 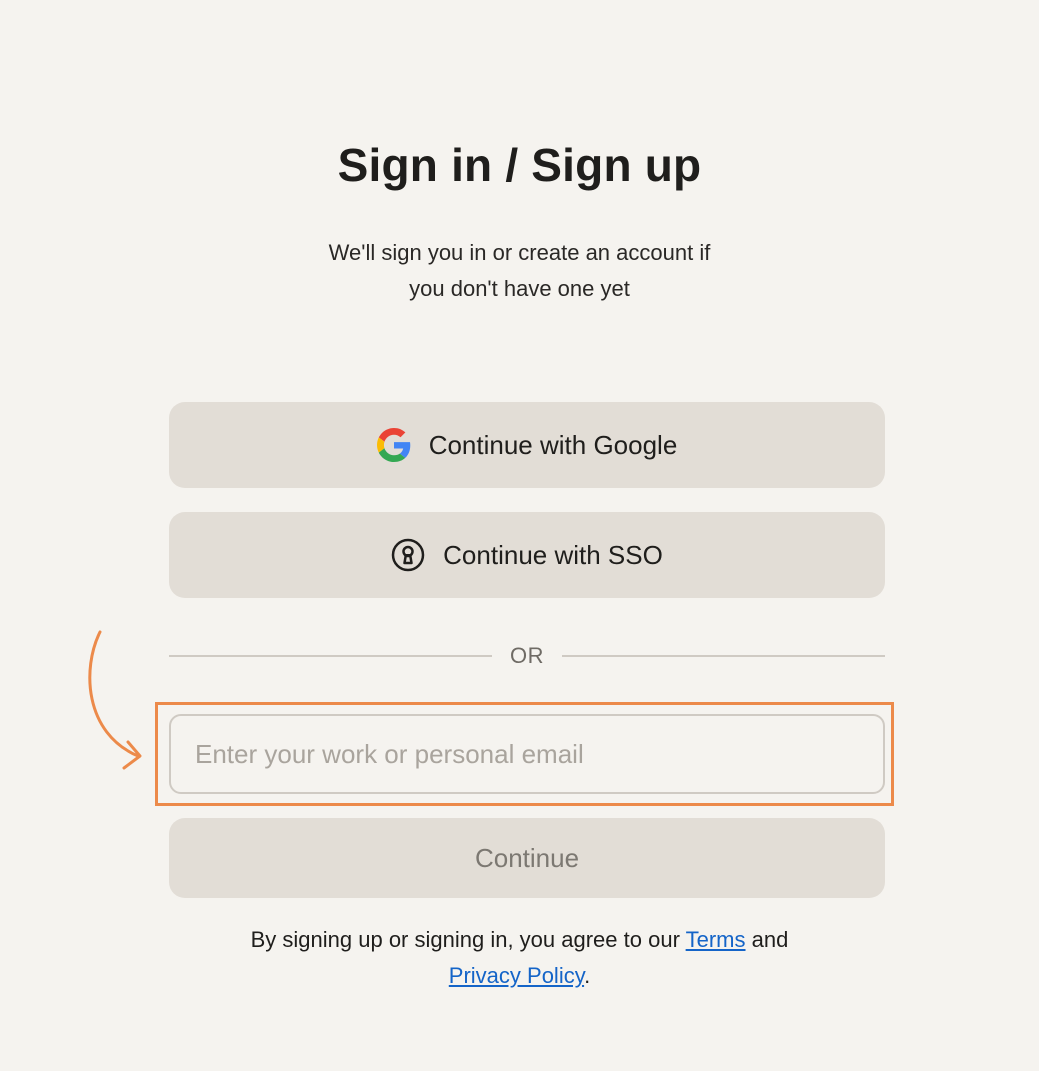 I want to click on continue-with-sso-button: Continue with SSO, so click(x=527, y=555).